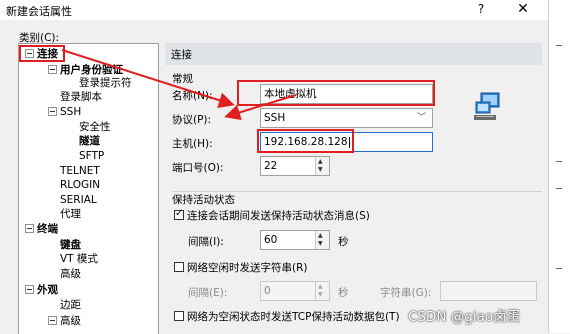  Describe the element at coordinates (343, 242) in the screenshot. I see `seconds-label: 秒` at that location.